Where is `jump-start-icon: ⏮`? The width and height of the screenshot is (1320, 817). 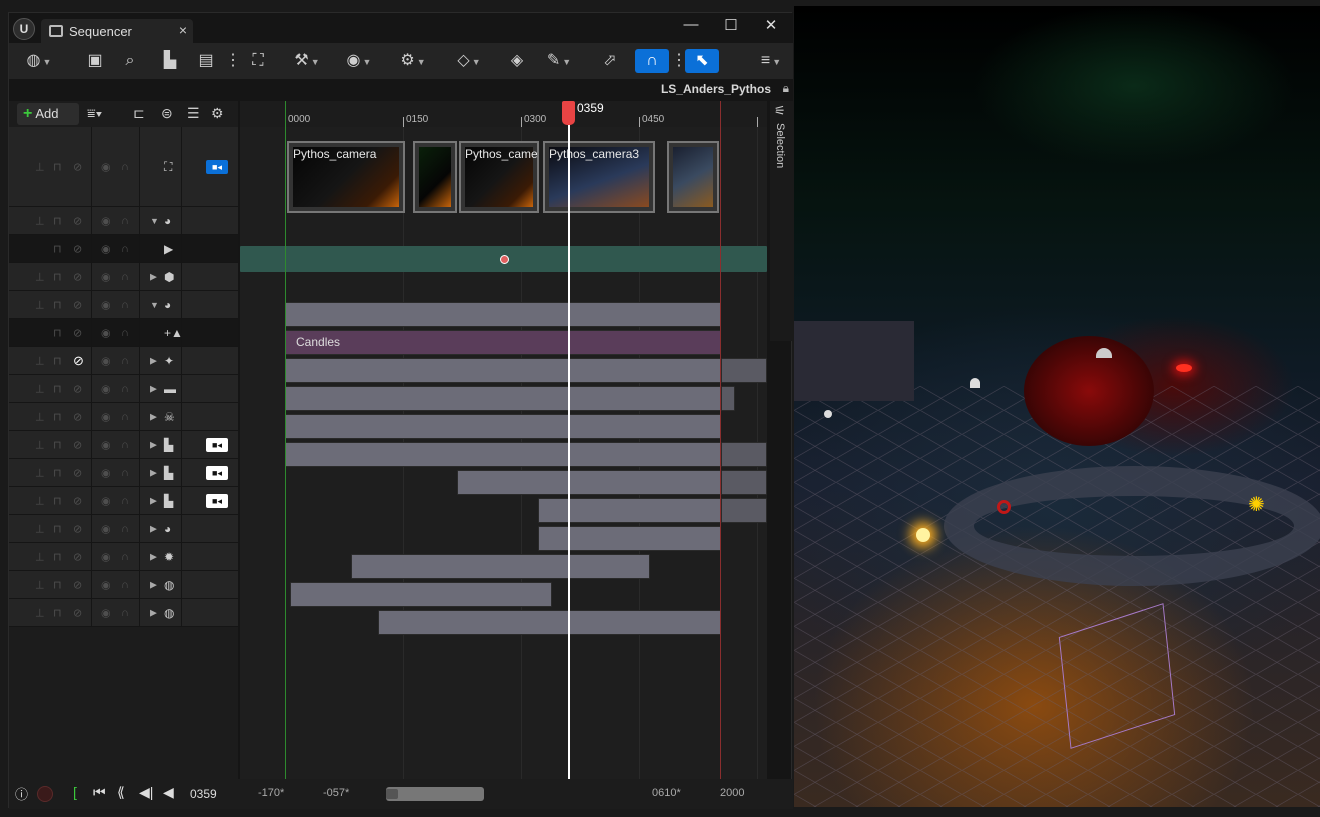 jump-start-icon: ⏮ is located at coordinates (99, 792).